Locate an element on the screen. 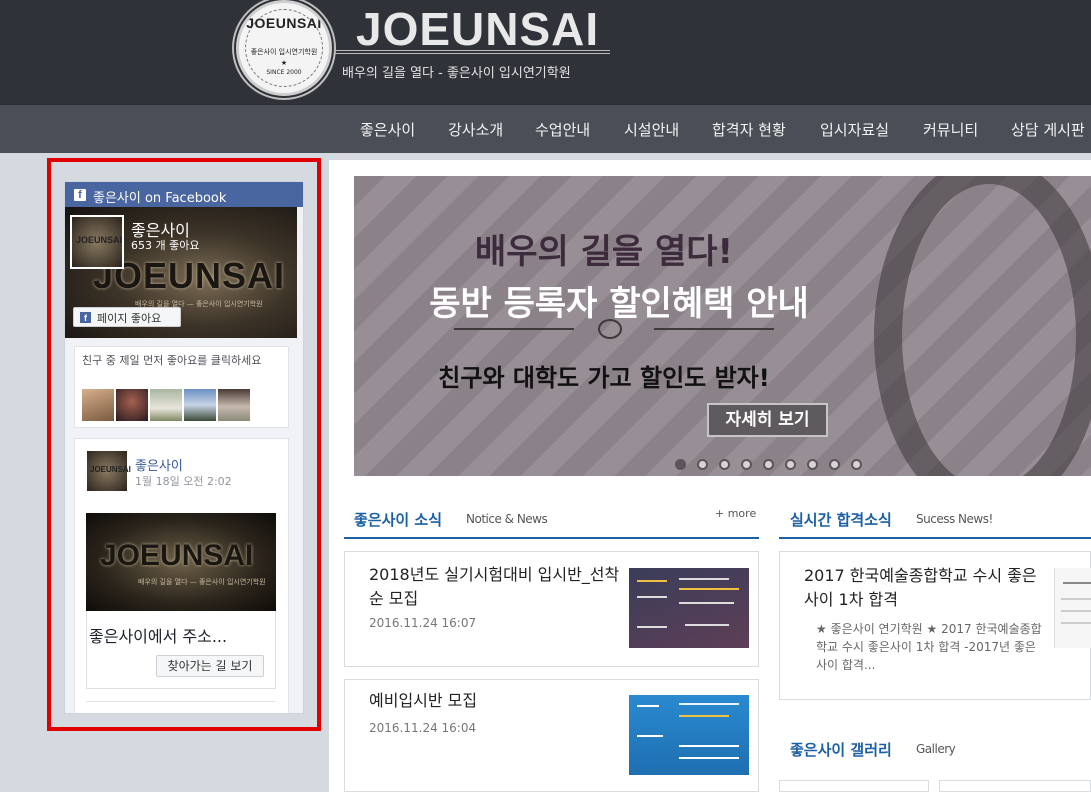  post-image-sign-text: JOEUNSAI is located at coordinates (177, 555).